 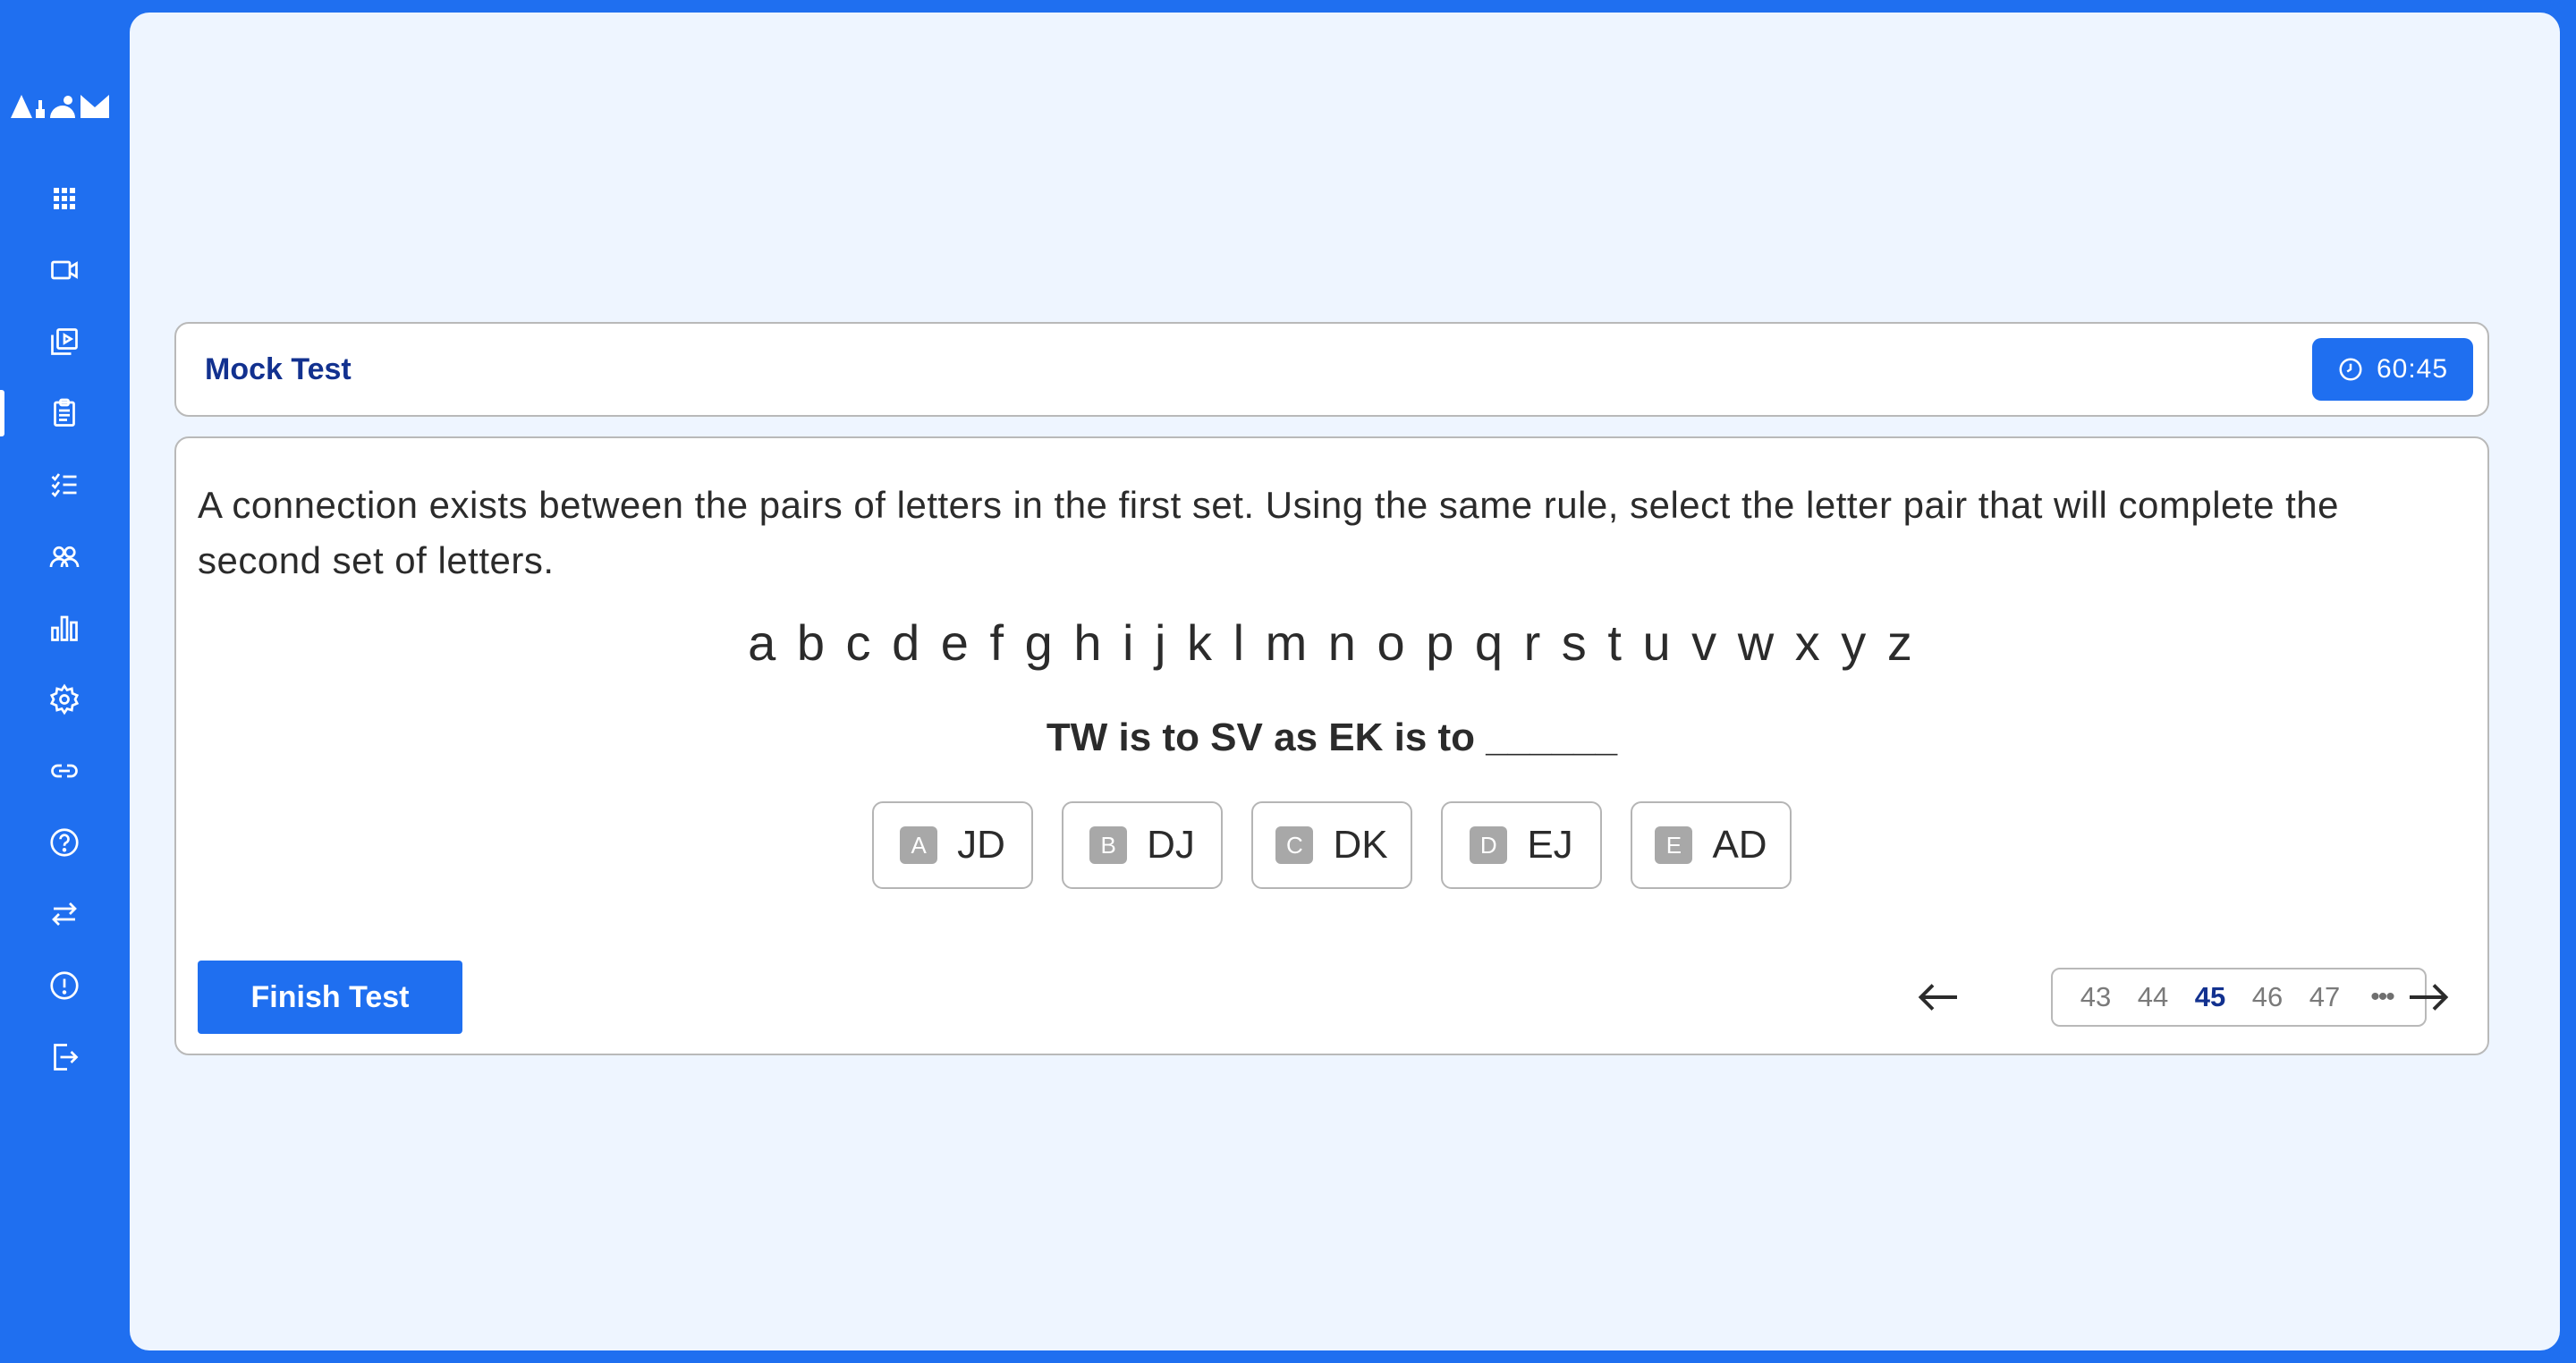 I want to click on alert-icon, so click(x=64, y=986).